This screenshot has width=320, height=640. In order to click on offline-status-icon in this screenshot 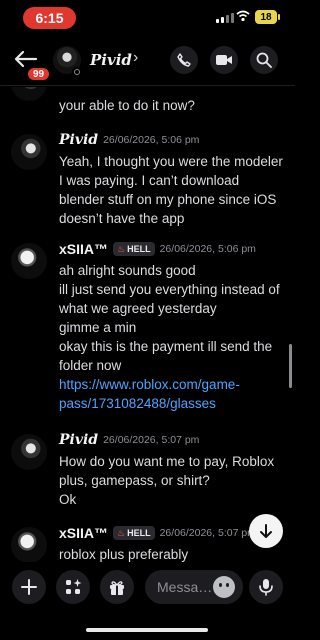, I will do `click(77, 72)`.